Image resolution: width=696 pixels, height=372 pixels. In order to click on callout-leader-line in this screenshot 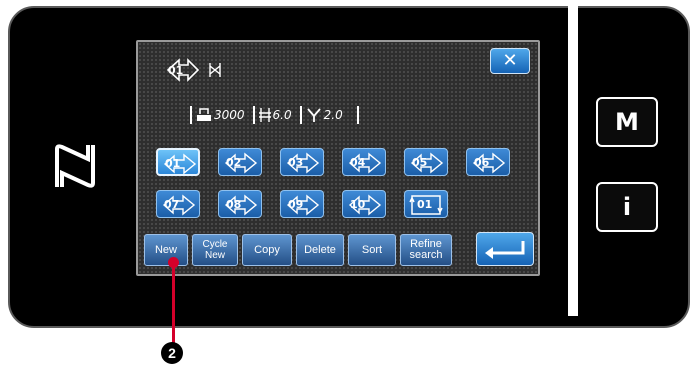, I will do `click(173, 303)`.